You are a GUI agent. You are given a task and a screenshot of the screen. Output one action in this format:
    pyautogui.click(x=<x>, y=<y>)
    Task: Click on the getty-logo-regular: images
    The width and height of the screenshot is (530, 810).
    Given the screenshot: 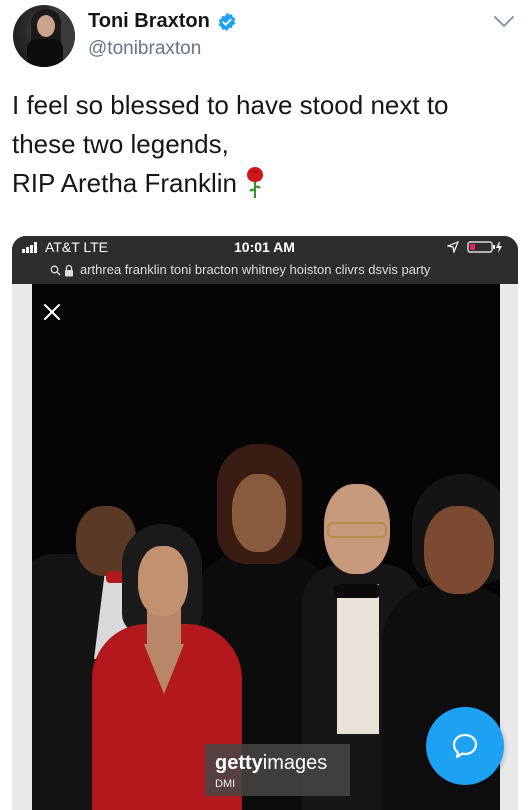 What is the action you would take?
    pyautogui.click(x=295, y=763)
    